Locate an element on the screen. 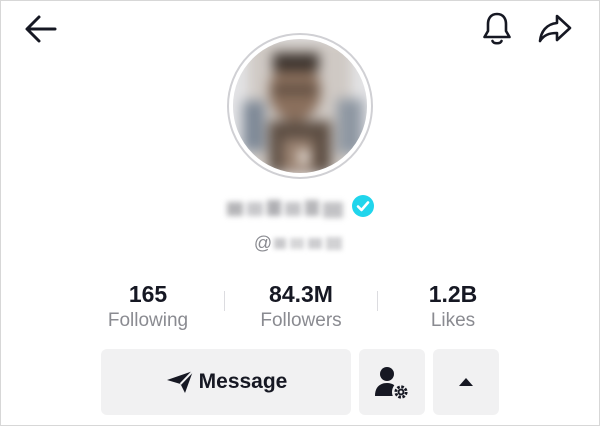 The height and width of the screenshot is (426, 600). bell-icon is located at coordinates (497, 28).